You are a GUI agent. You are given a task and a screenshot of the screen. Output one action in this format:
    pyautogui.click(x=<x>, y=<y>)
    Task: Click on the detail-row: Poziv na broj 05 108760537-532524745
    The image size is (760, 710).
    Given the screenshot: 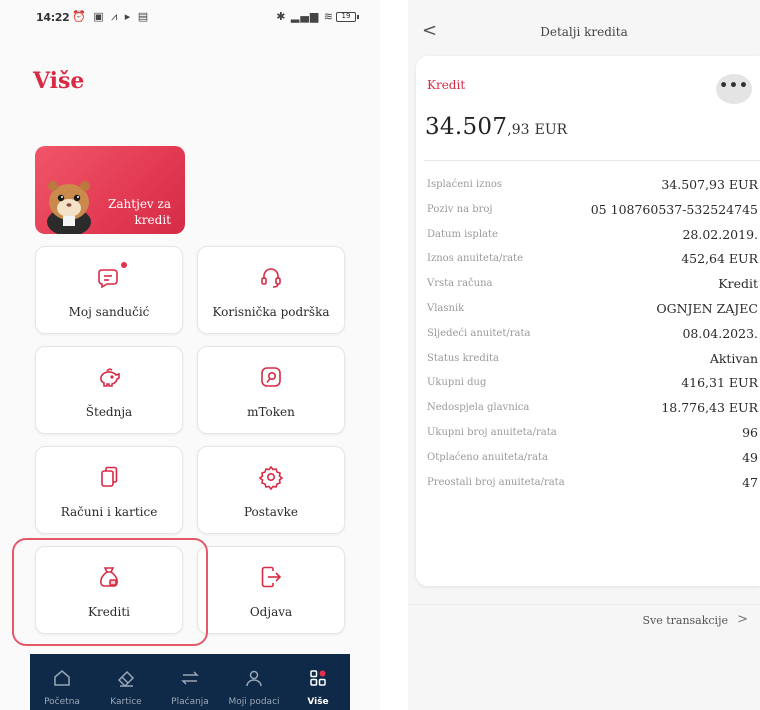 What is the action you would take?
    pyautogui.click(x=588, y=211)
    